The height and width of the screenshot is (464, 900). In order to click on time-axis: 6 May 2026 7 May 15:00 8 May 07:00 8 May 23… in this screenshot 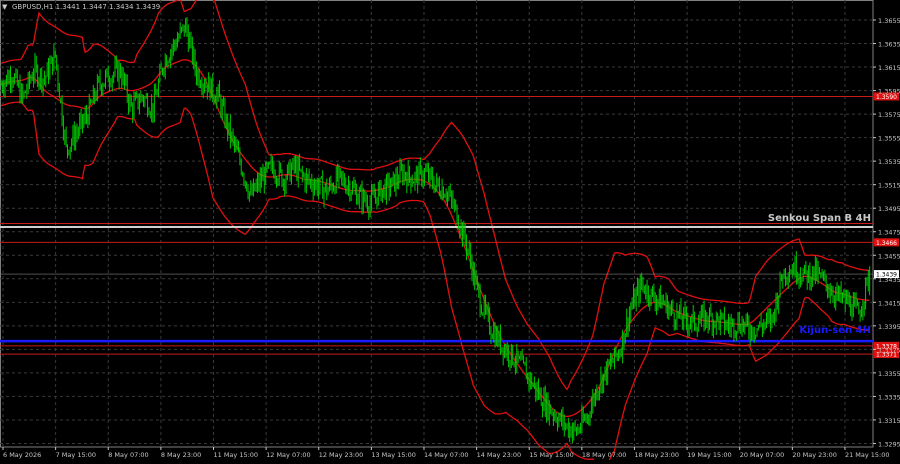, I will do `click(446, 453)`.